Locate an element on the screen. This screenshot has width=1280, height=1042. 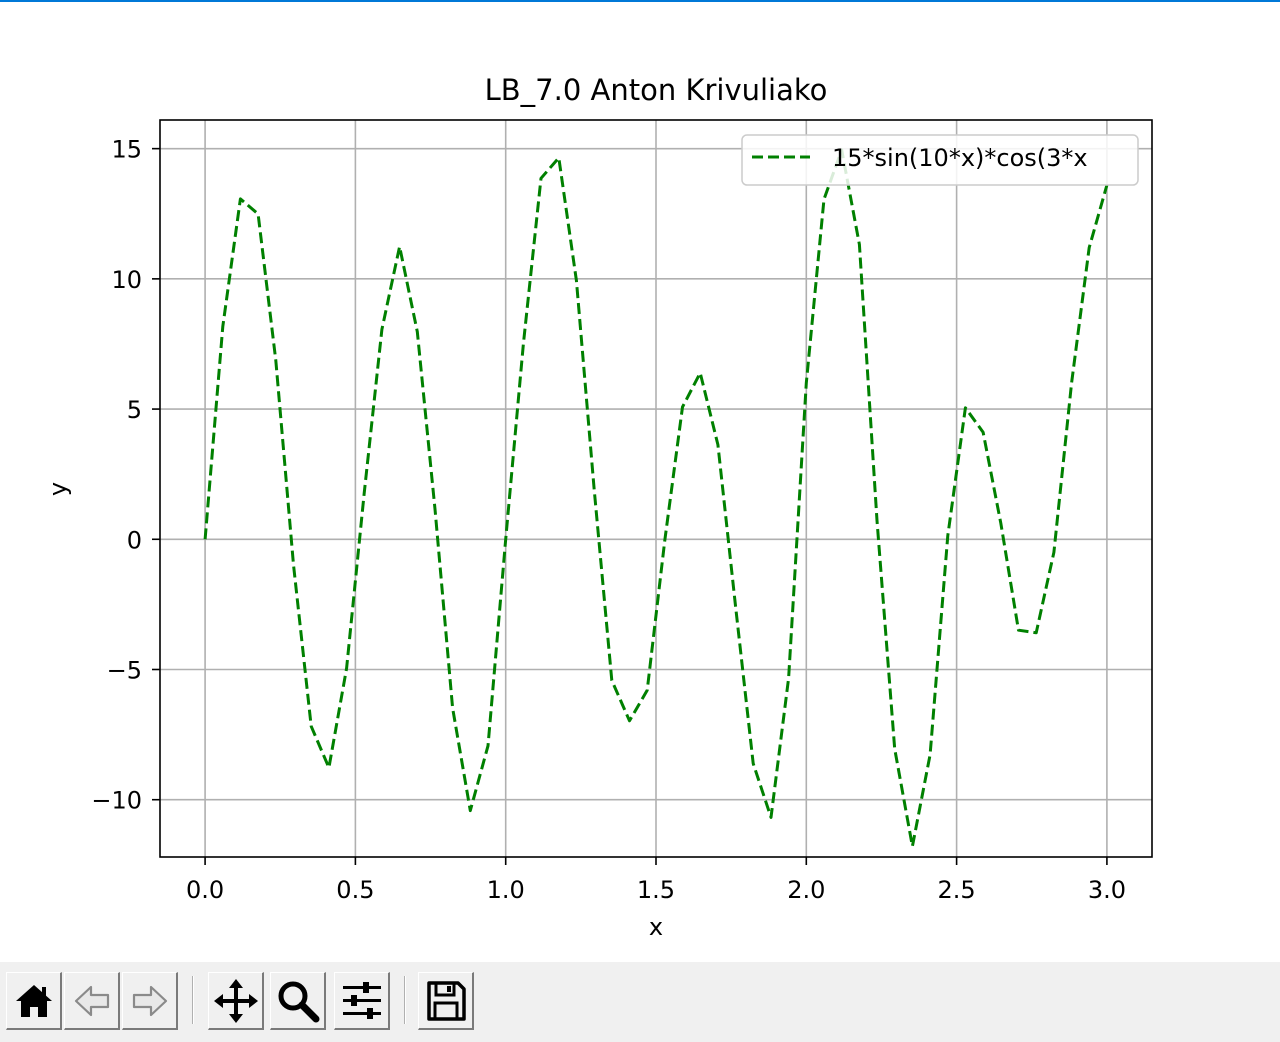
x-axis-label: x is located at coordinates (656, 927).